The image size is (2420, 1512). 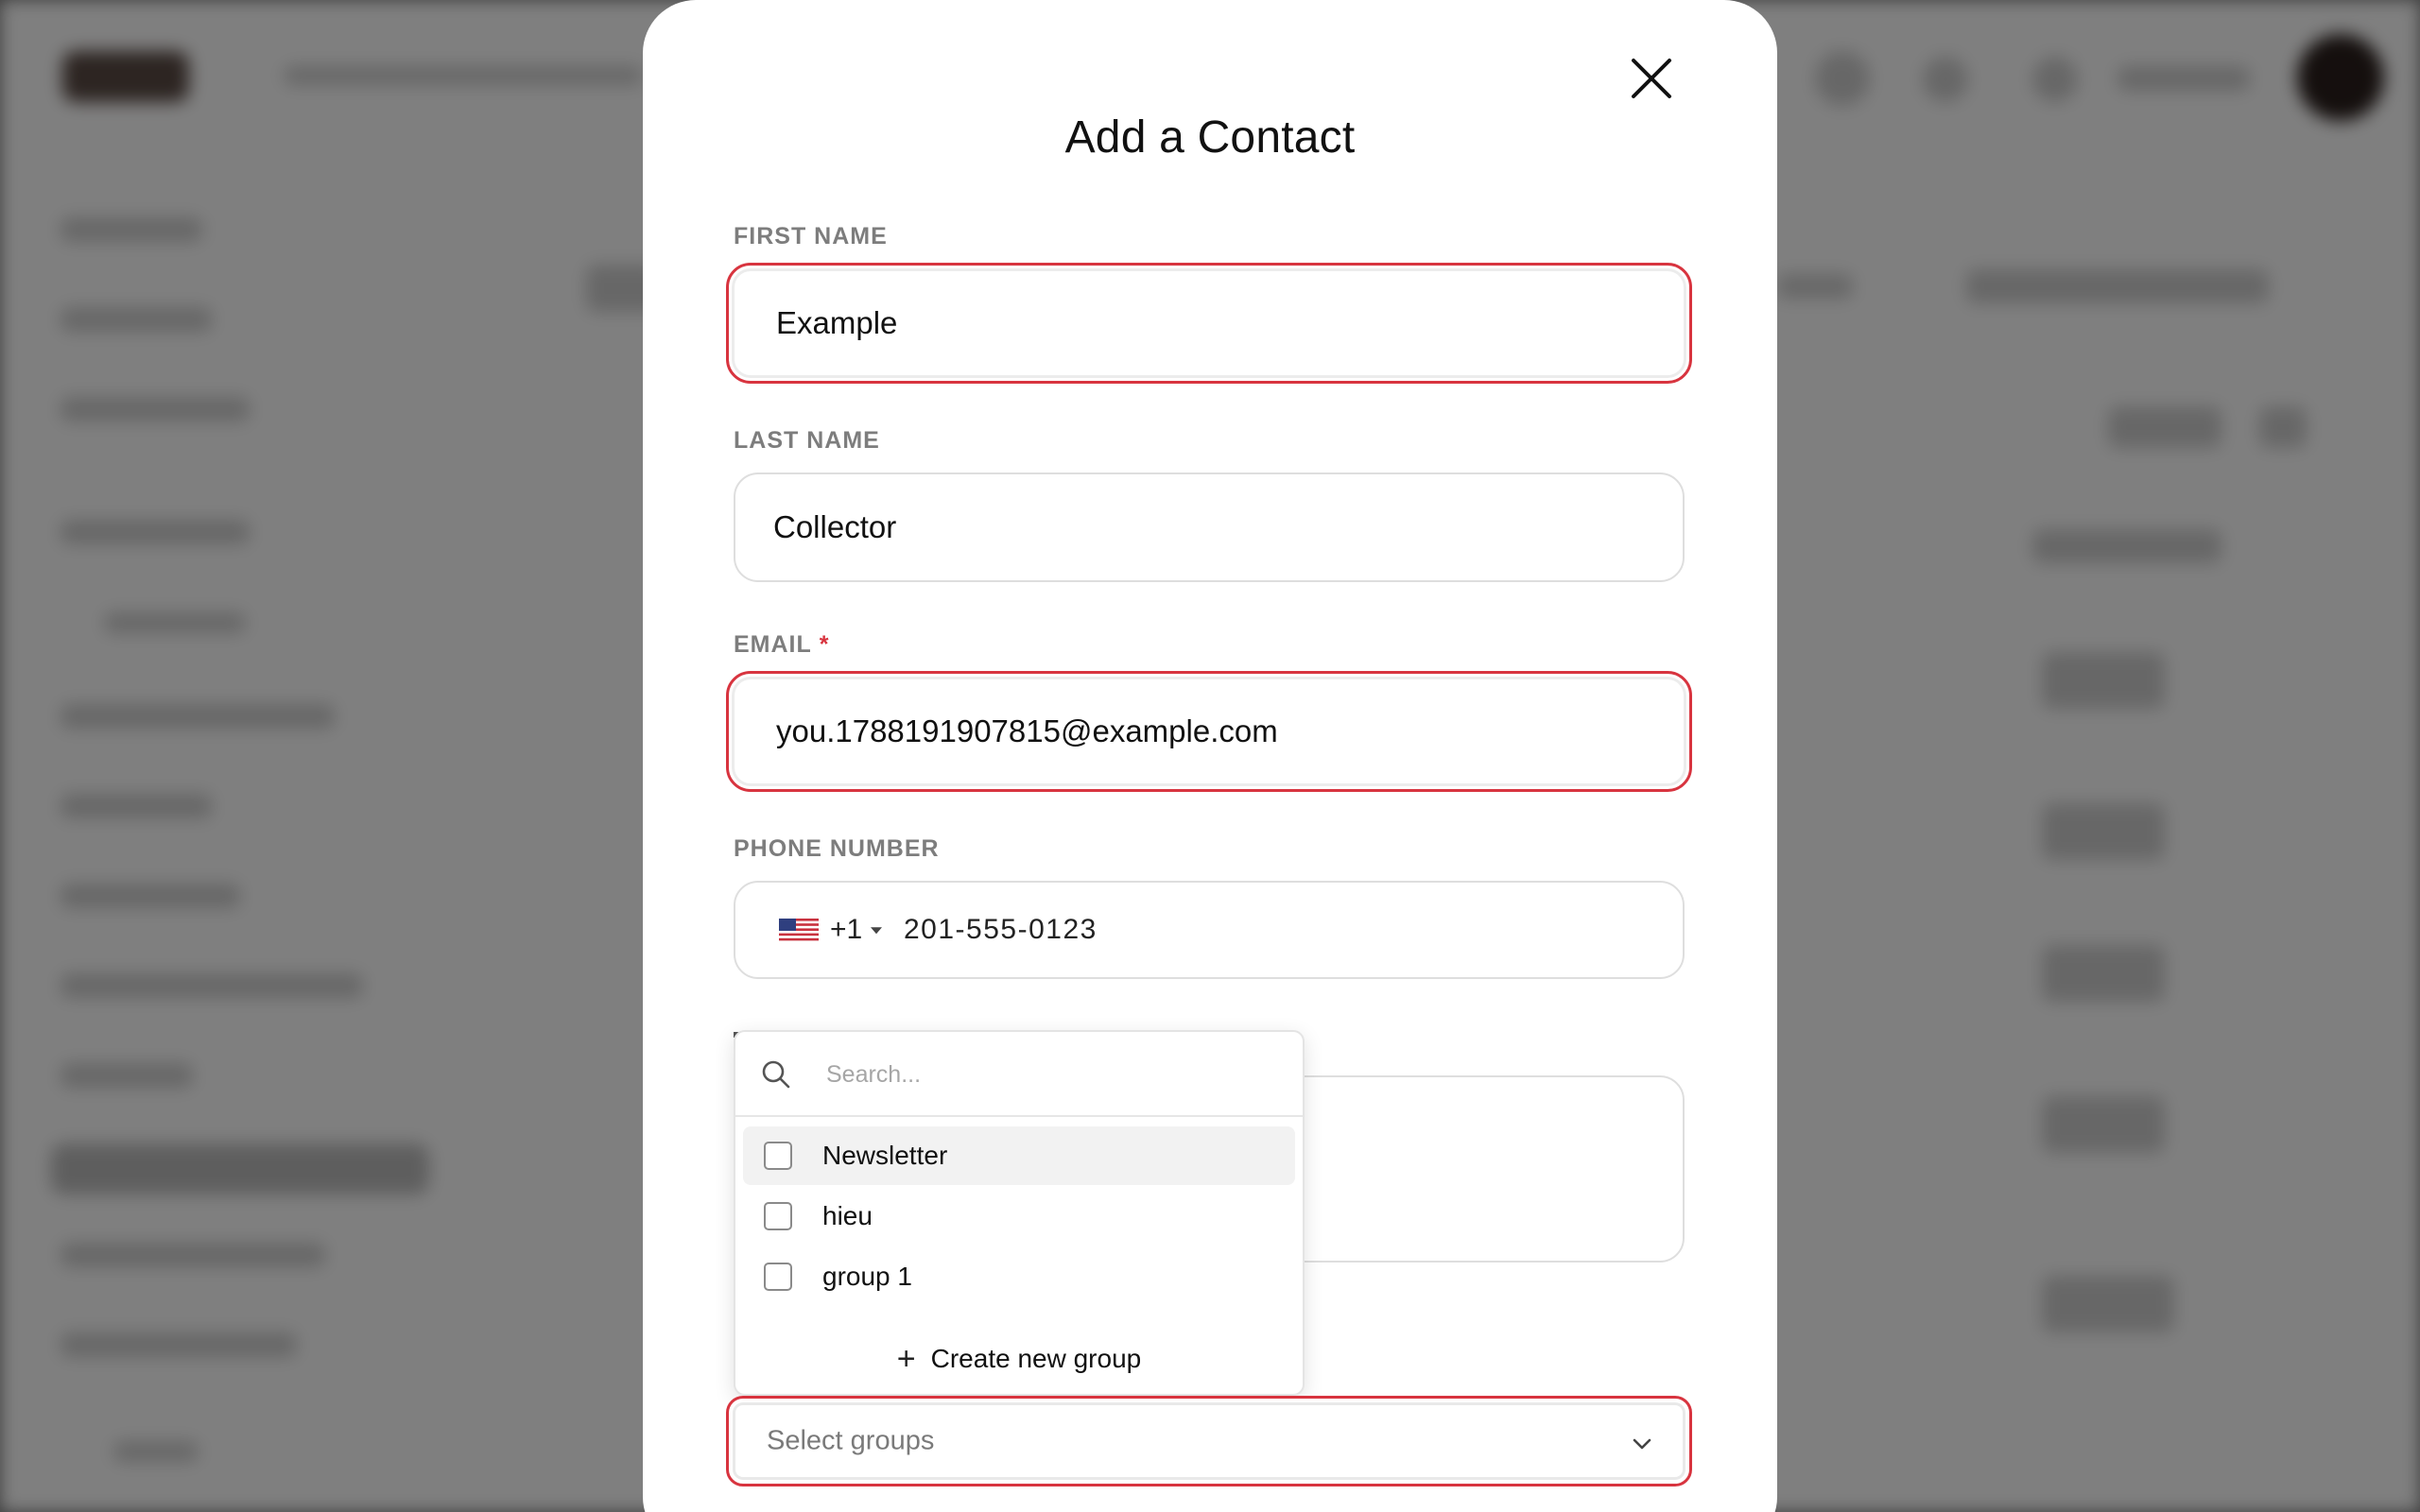 What do you see at coordinates (846, 930) in the screenshot?
I see `country-code: +1` at bounding box center [846, 930].